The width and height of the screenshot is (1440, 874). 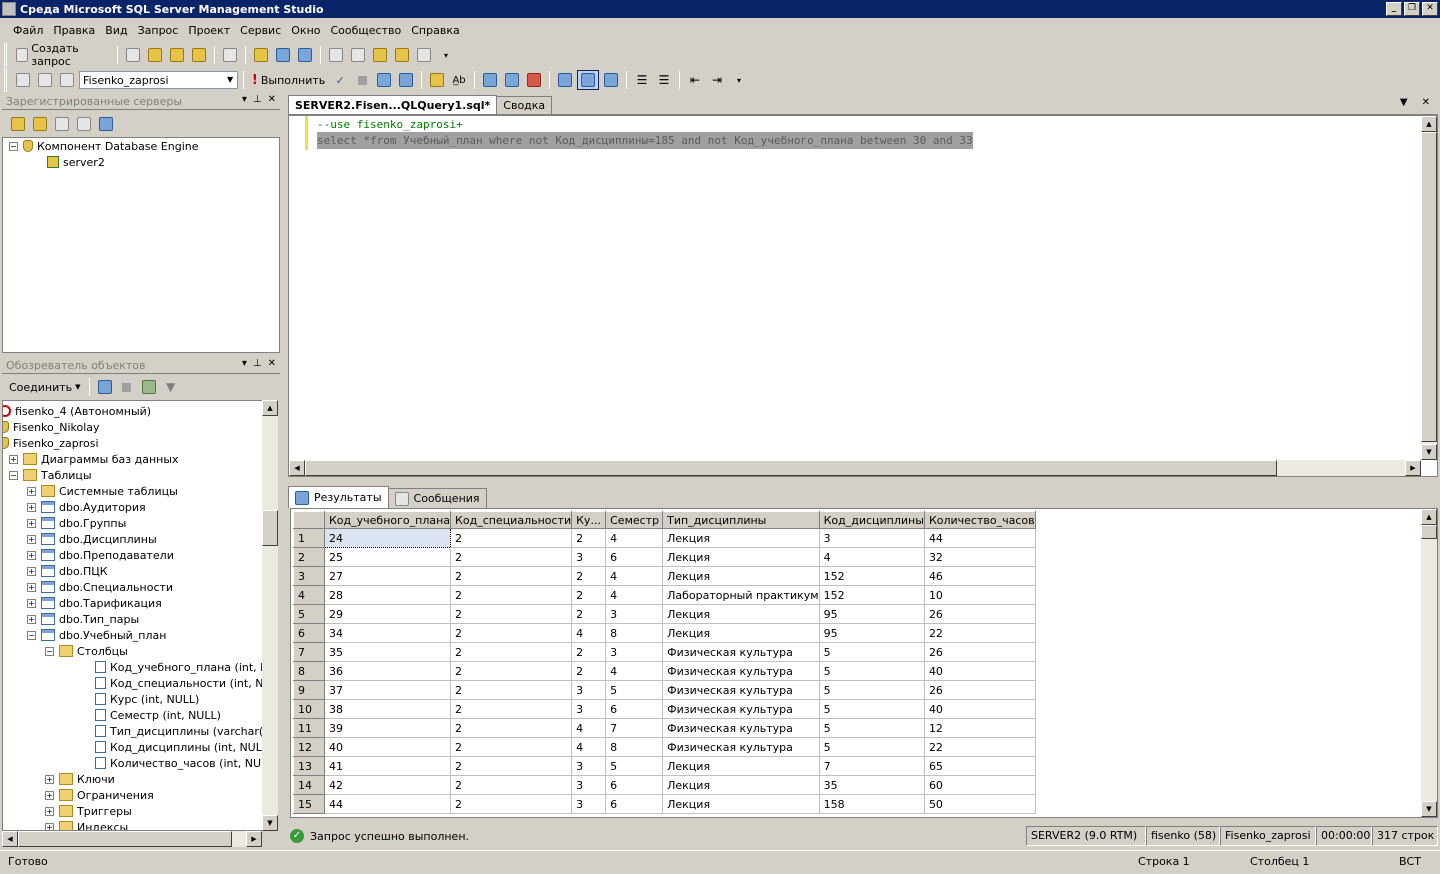 I want to click on tree-item: − Столбцы, so click(x=86, y=651).